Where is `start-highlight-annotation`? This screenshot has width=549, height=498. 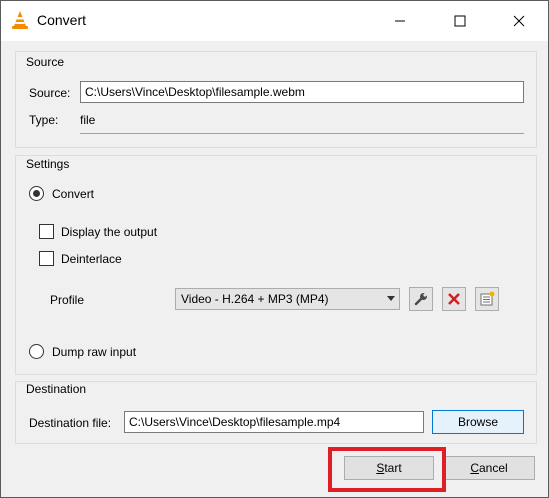 start-highlight-annotation is located at coordinates (387, 469).